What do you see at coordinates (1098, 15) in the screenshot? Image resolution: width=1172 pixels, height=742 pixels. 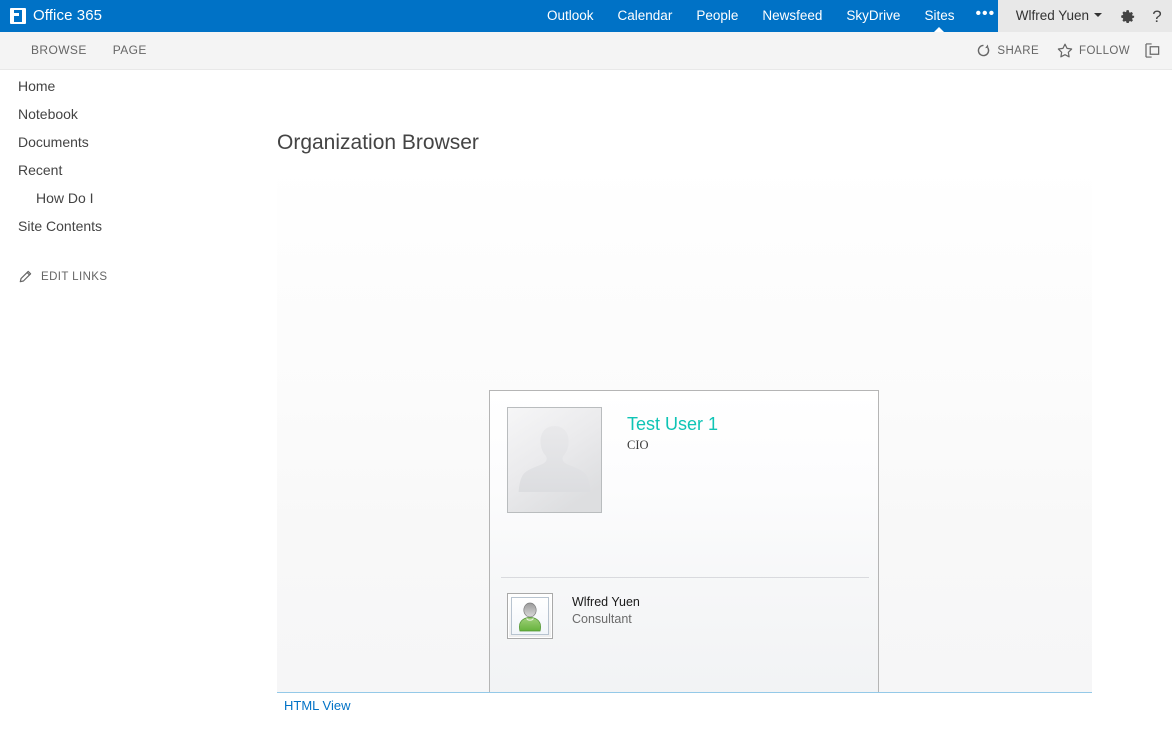 I see `chevron-down-icon` at bounding box center [1098, 15].